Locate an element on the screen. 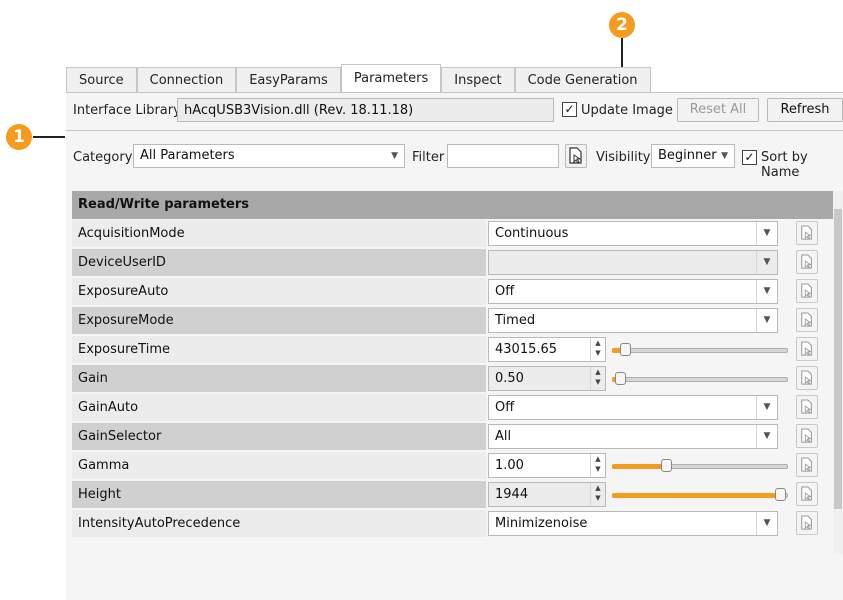  tab-easyparams: EasyParams is located at coordinates (288, 80).